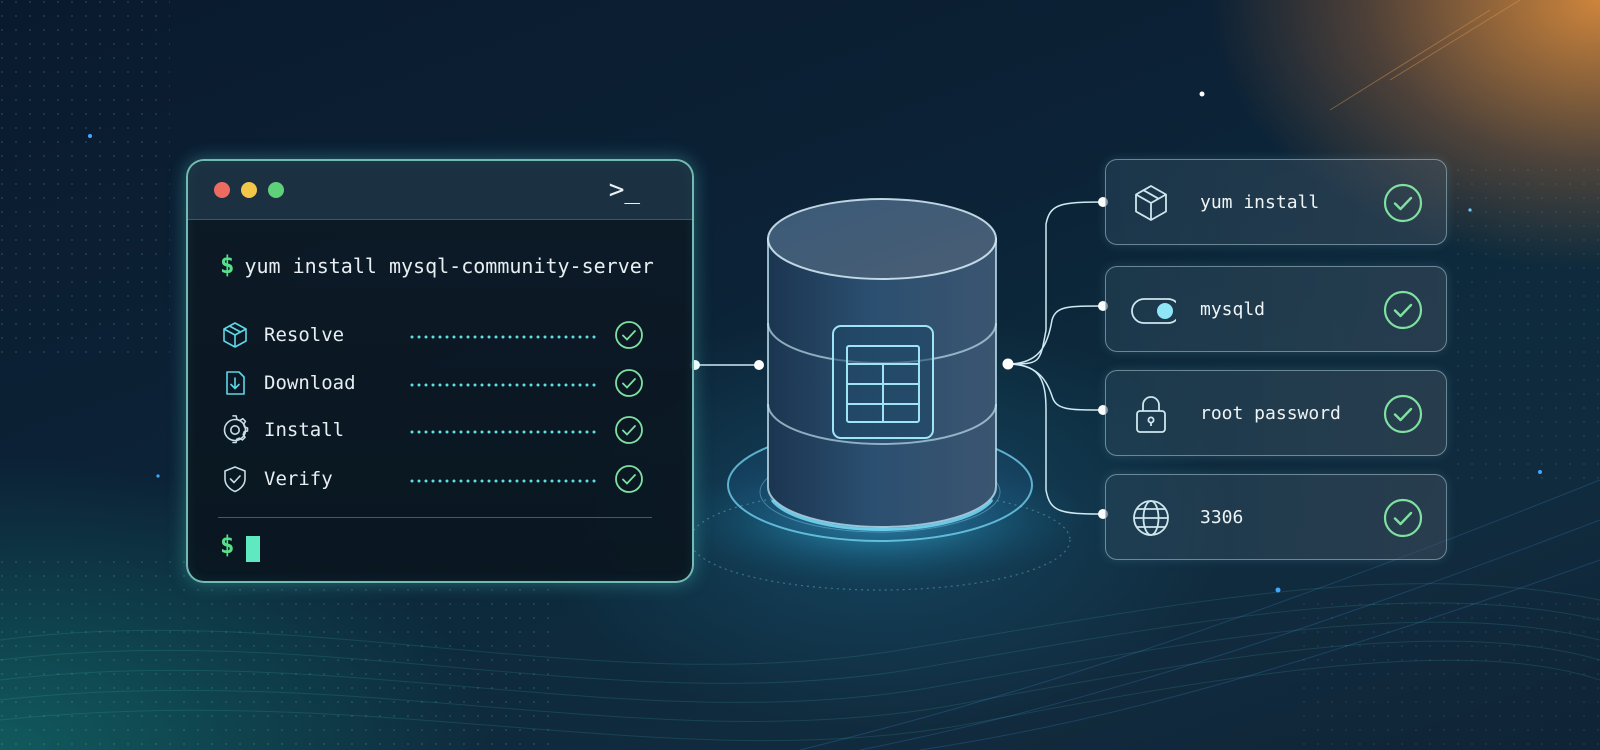  I want to click on step-install: Install, so click(443, 431).